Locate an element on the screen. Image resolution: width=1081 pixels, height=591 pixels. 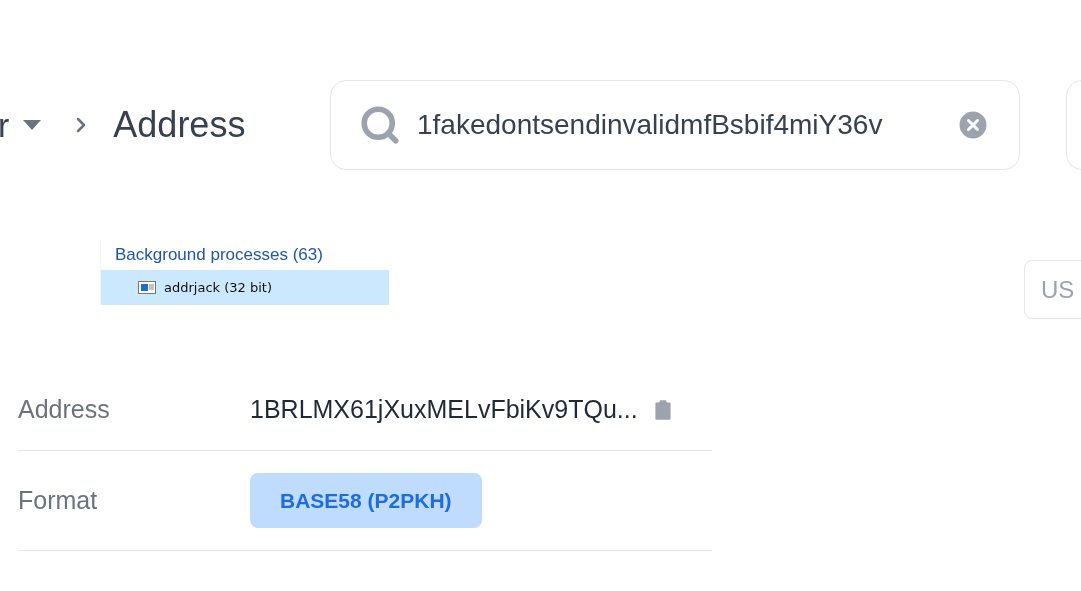
caret-icon is located at coordinates (32, 125).